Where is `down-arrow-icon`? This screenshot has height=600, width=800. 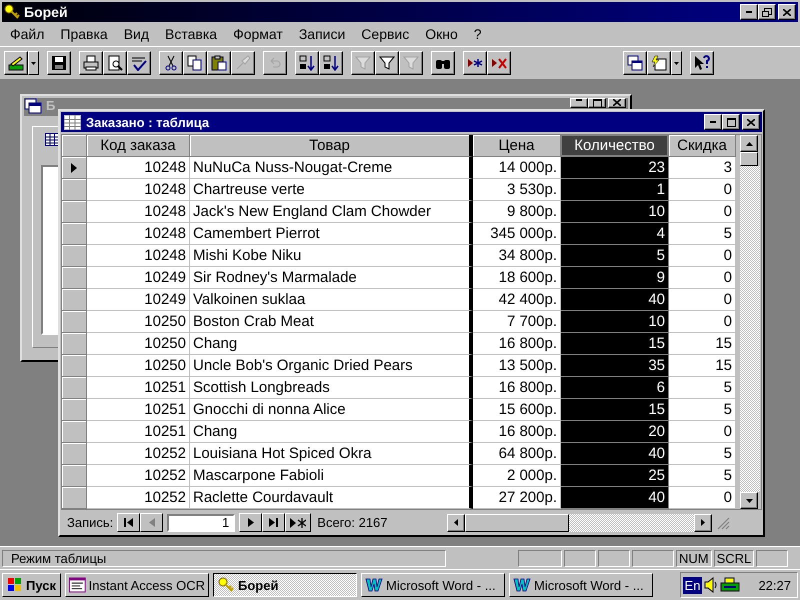 down-arrow-icon is located at coordinates (749, 500).